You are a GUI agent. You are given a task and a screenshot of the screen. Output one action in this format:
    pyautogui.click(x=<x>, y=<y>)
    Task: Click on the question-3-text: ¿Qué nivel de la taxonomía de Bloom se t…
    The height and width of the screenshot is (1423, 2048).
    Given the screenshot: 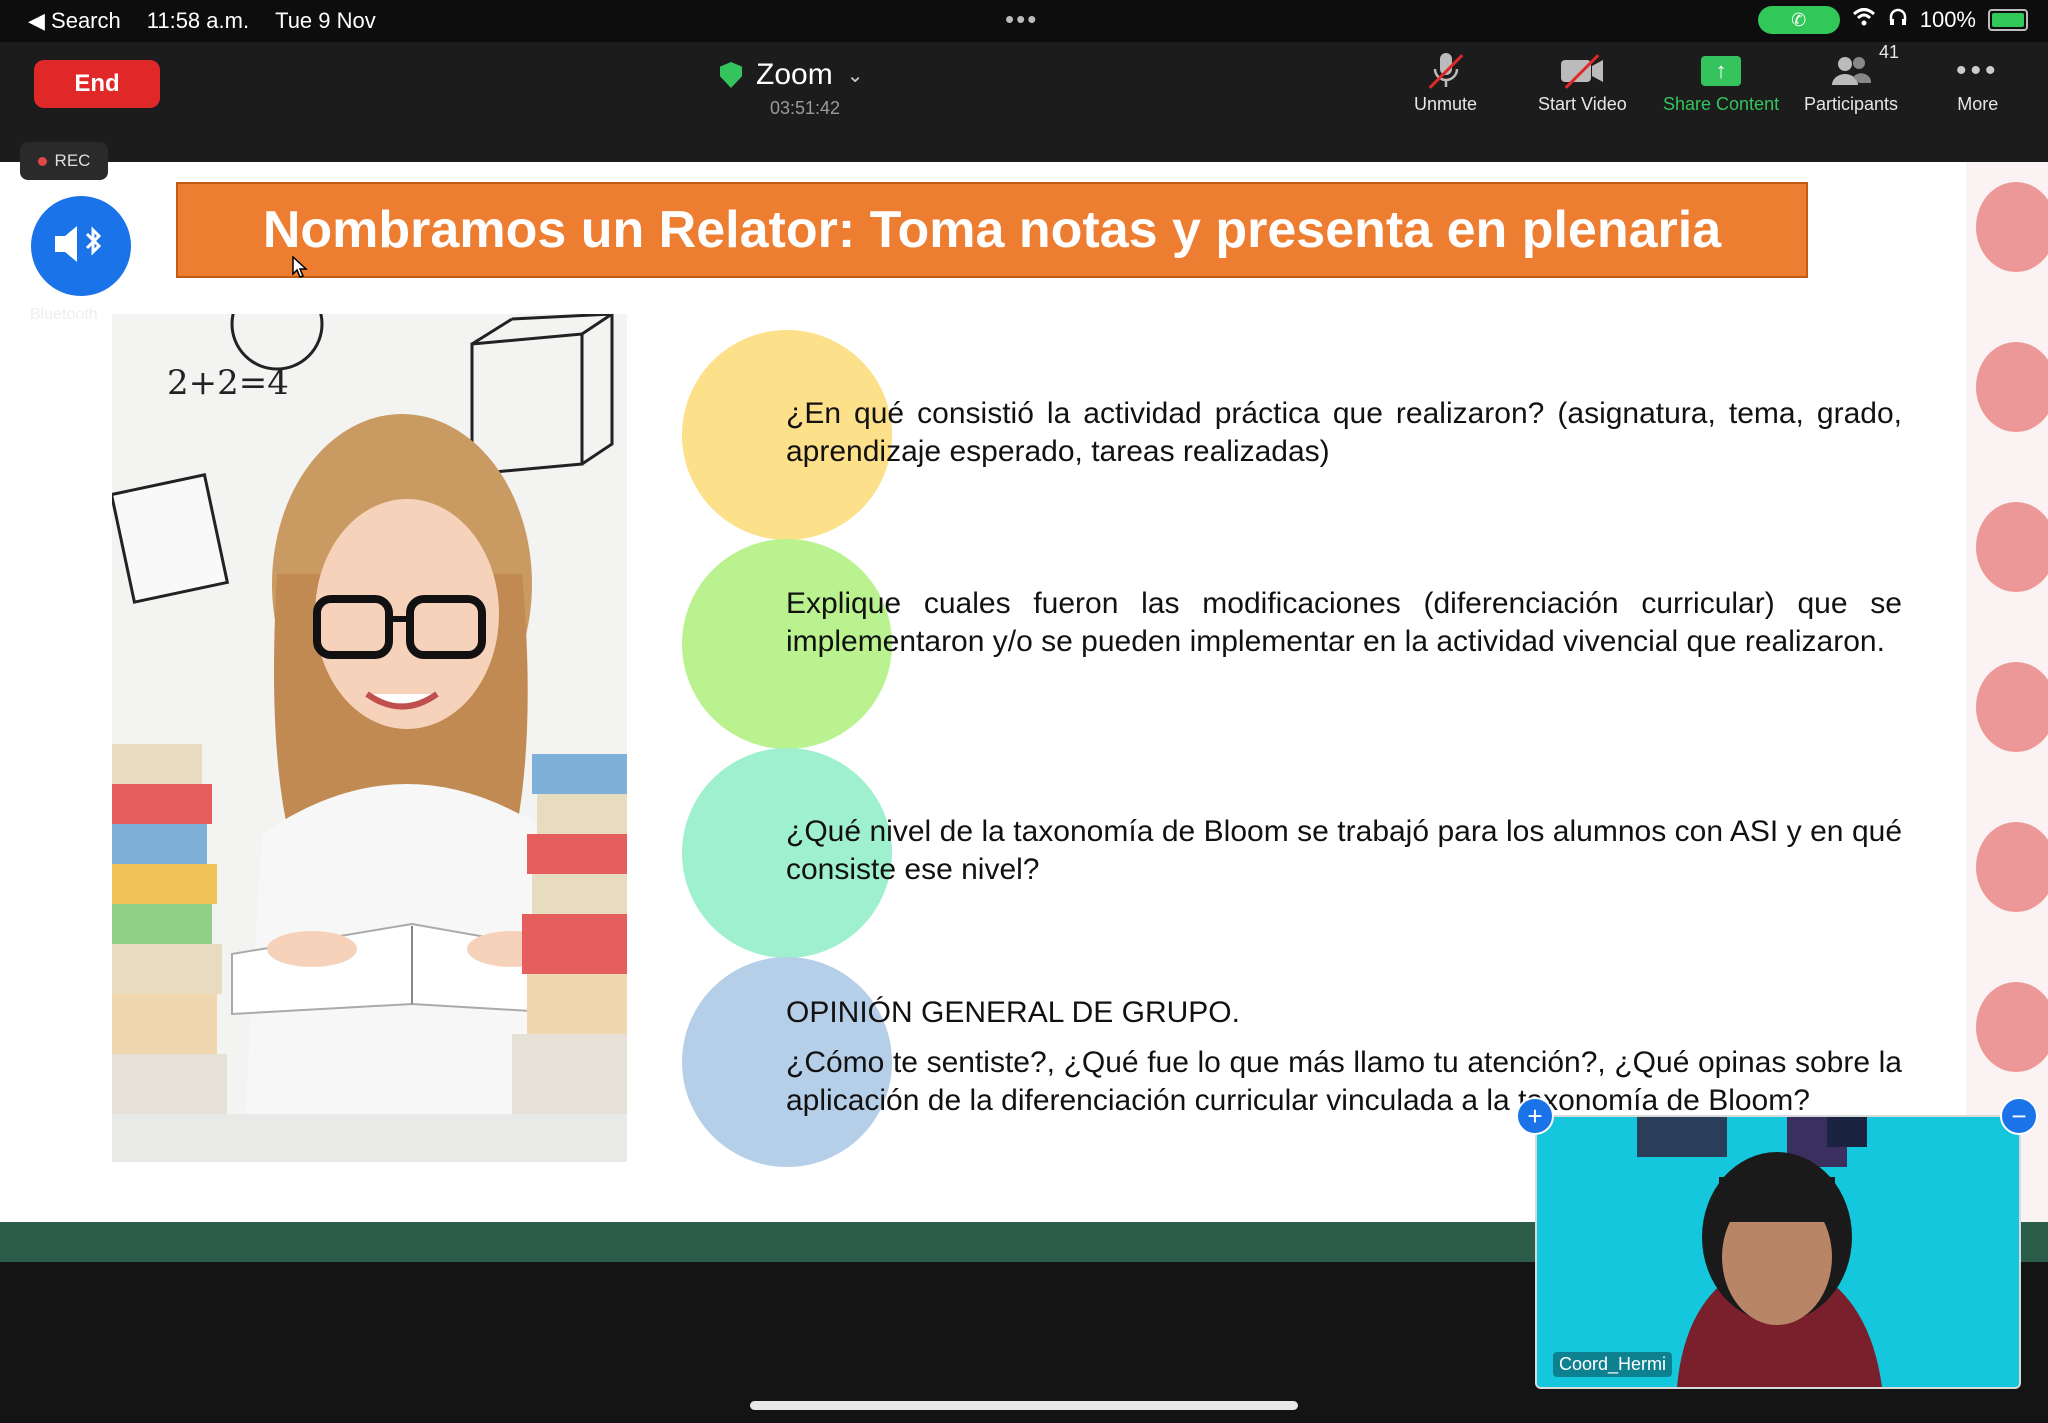 What is the action you would take?
    pyautogui.click(x=1344, y=850)
    